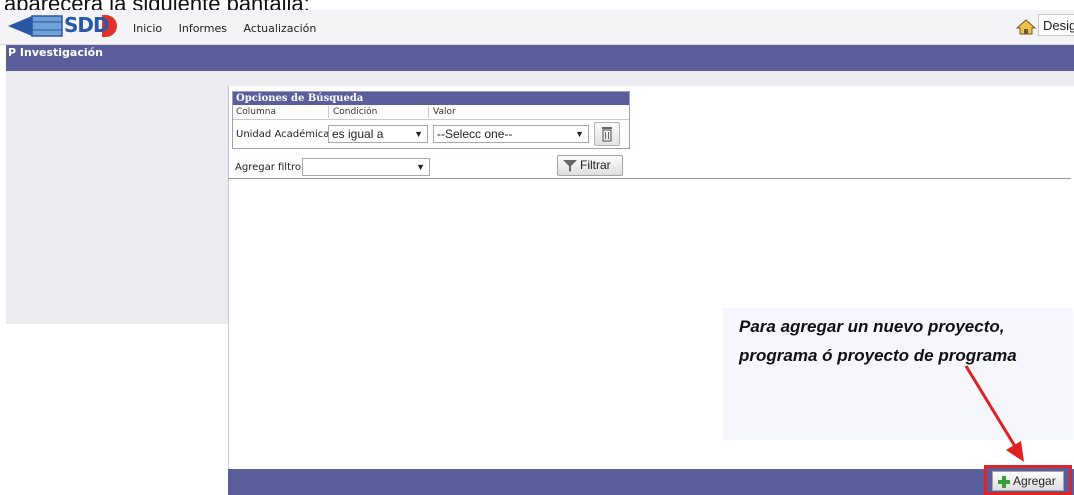  I want to click on unidad-academica-label: Unidad Académica, so click(283, 134).